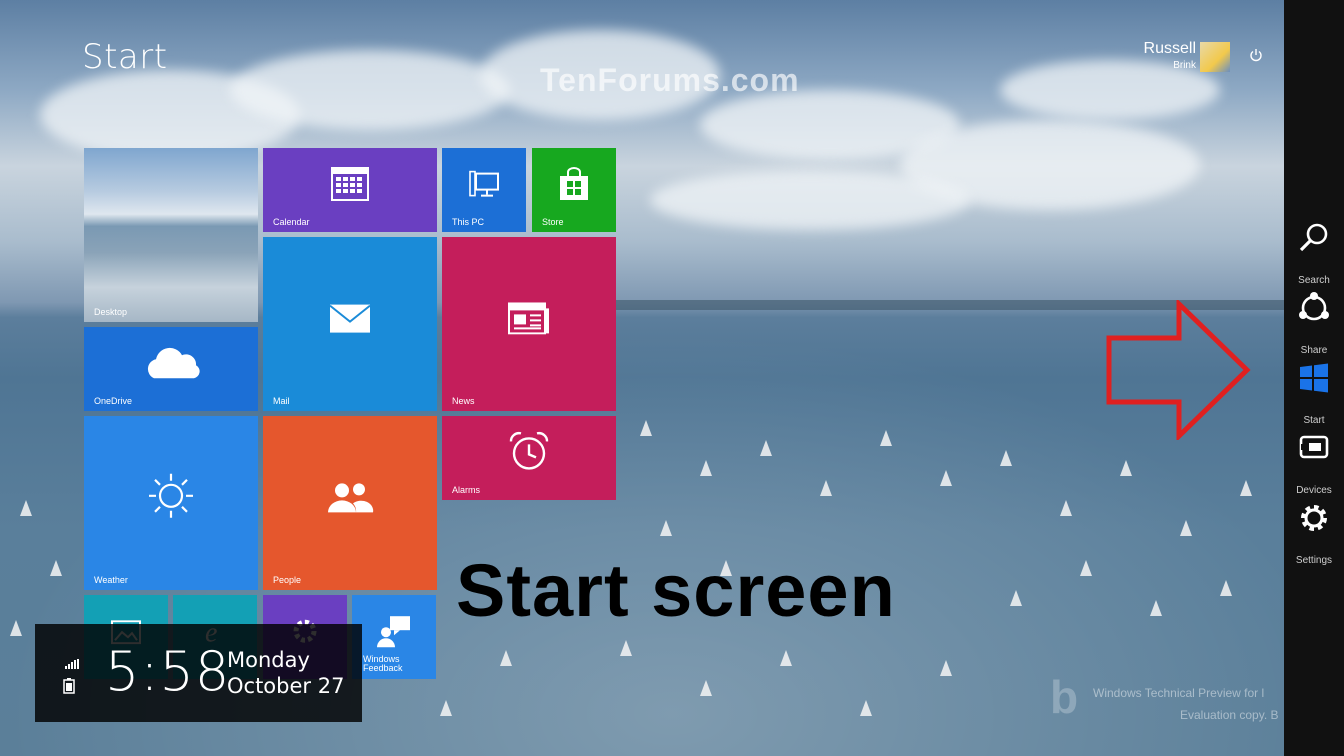 This screenshot has height=756, width=1344. I want to click on gear-icon, so click(1314, 518).